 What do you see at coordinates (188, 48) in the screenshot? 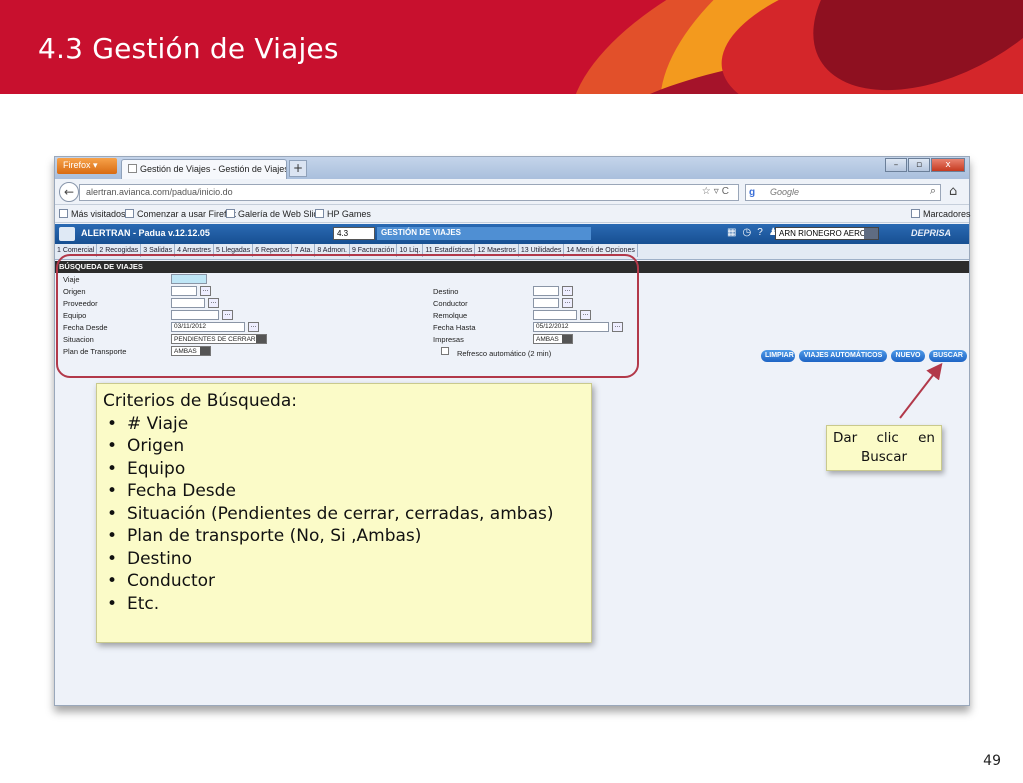
I see `slide-title: 4.3 Gestión de Viajes` at bounding box center [188, 48].